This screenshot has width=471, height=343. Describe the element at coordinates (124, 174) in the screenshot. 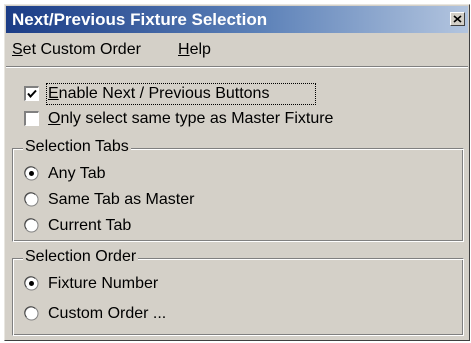

I see `radio-any-tab: Any Tab` at that location.